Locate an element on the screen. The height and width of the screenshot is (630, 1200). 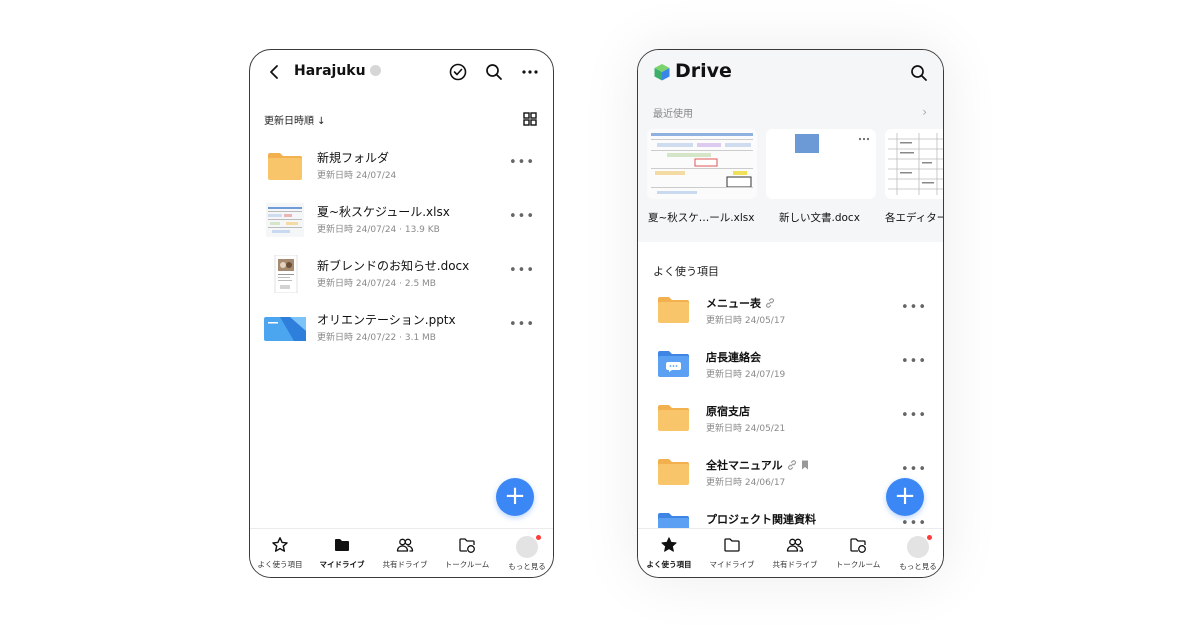
file-name: 夏~秋スケジュール.xlsx is located at coordinates (383, 212).